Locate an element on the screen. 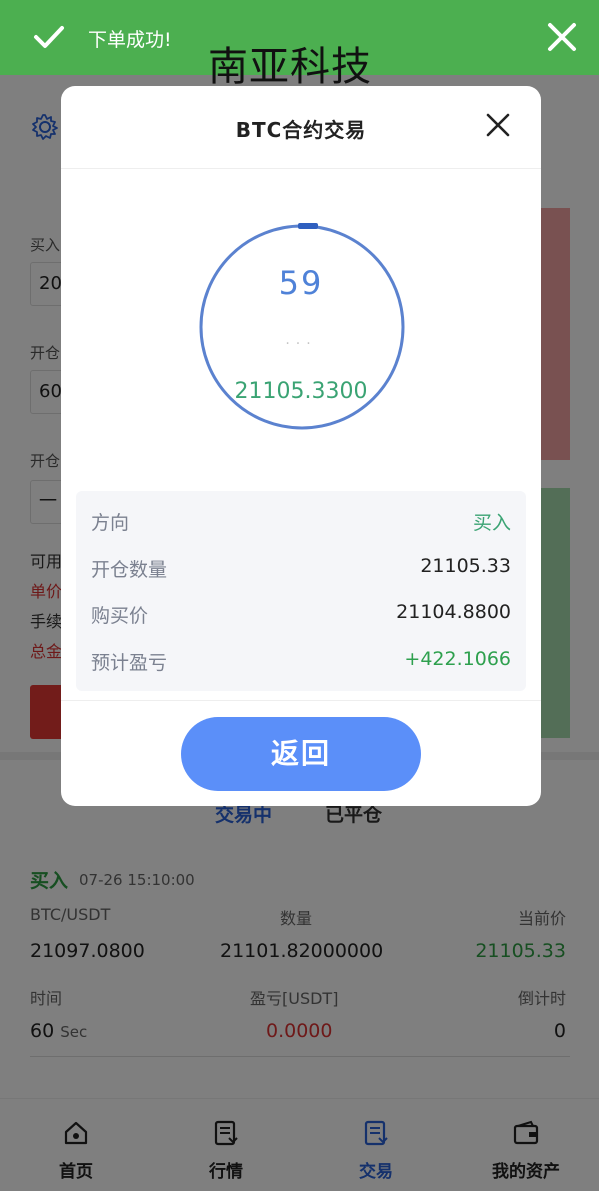  ring-price: 21105.3300 is located at coordinates (301, 391).